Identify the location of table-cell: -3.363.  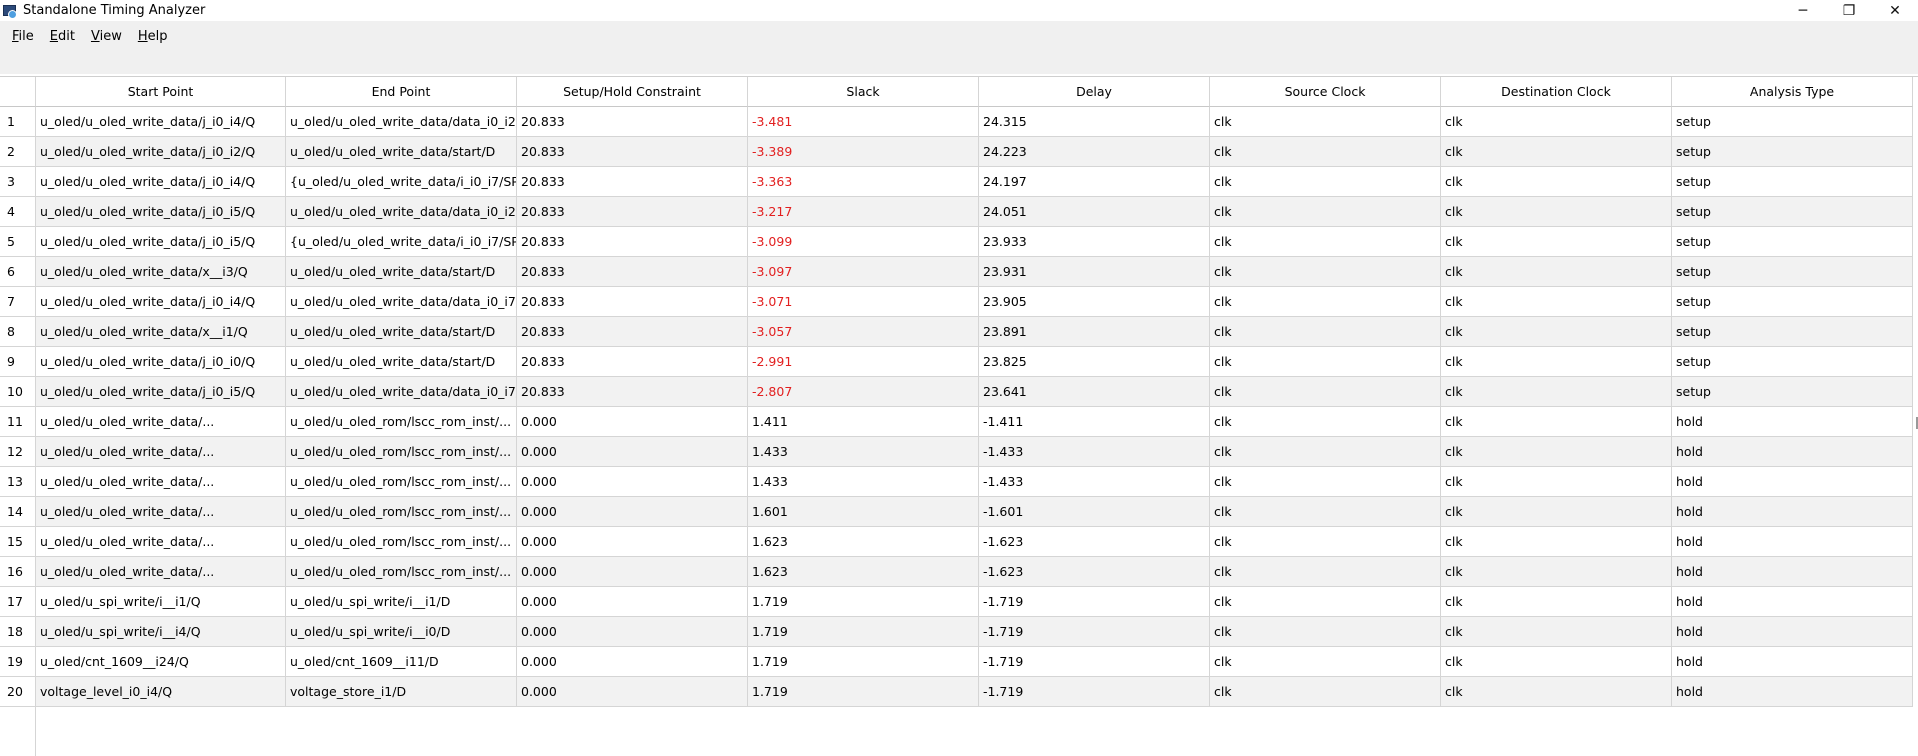
(863, 182).